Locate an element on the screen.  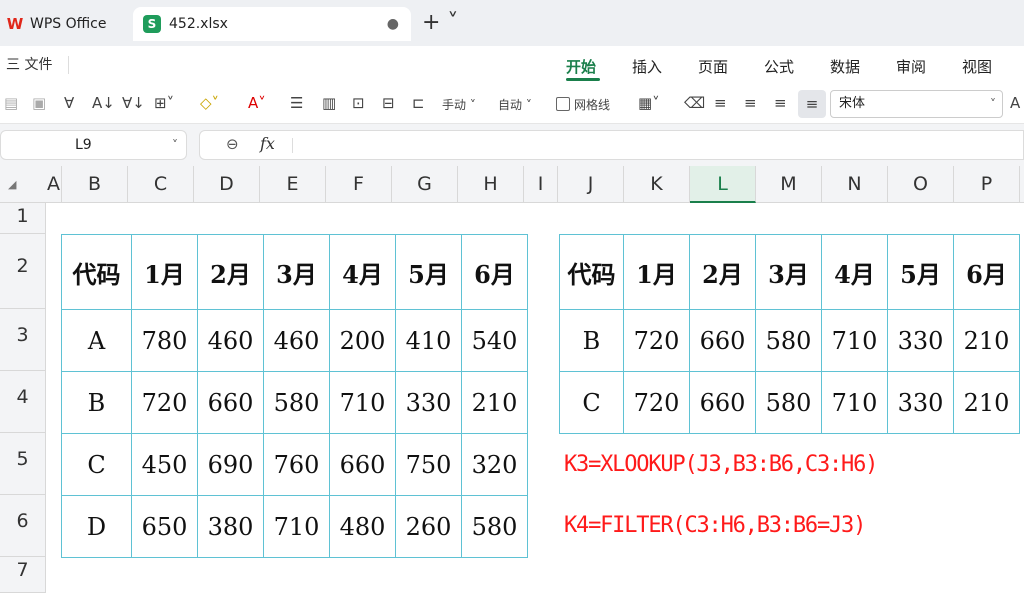
ribbon-tab-data: 数据 is located at coordinates (845, 66).